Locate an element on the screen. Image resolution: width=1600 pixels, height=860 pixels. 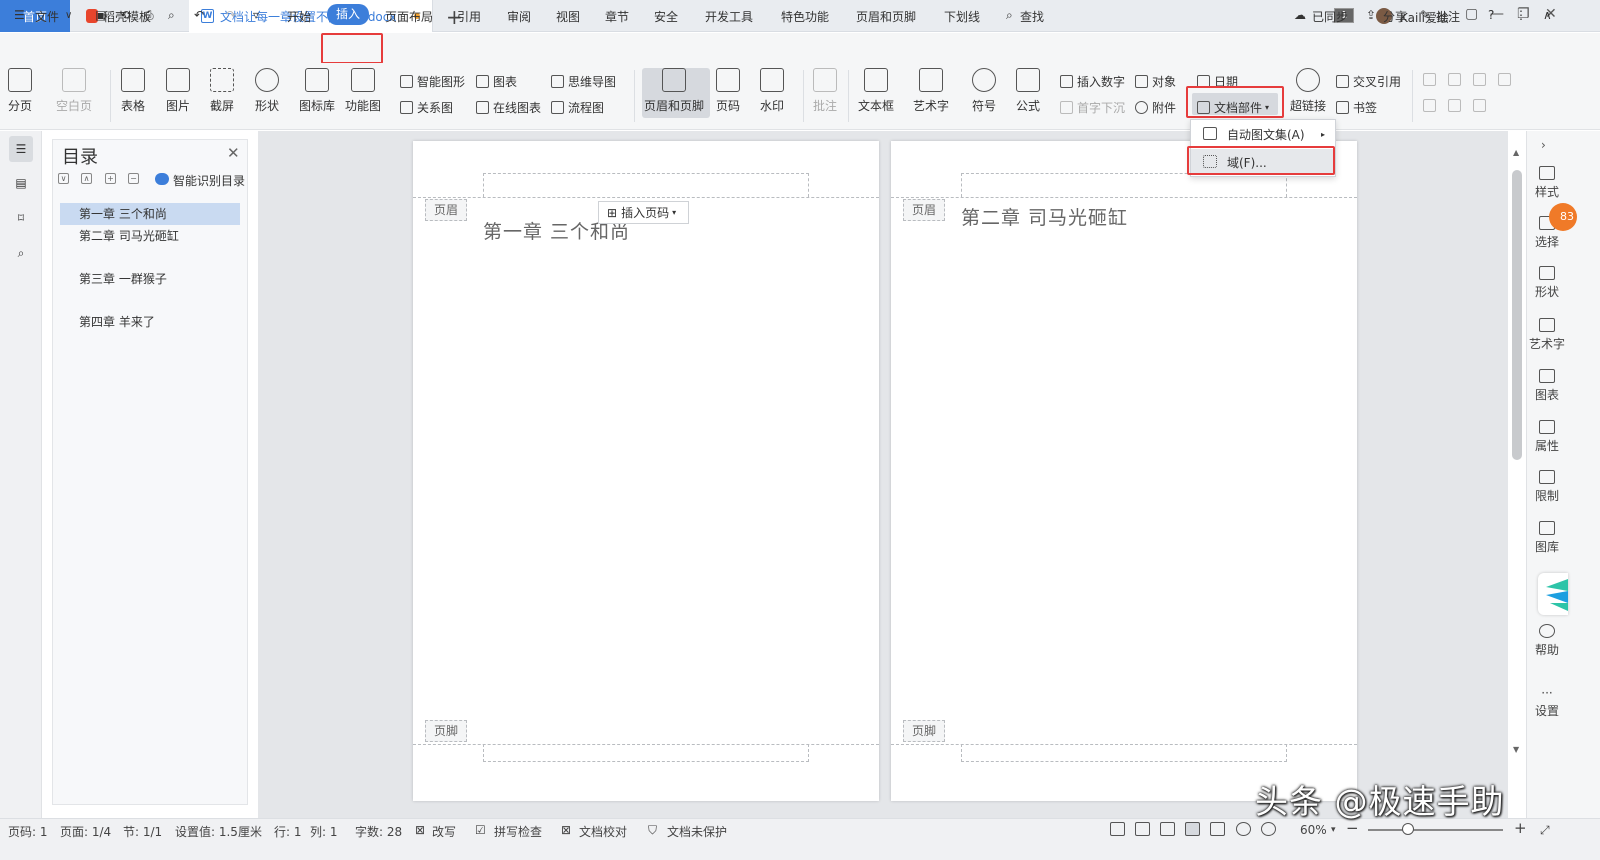
menu-underline: 下划线 is located at coordinates (962, 16).